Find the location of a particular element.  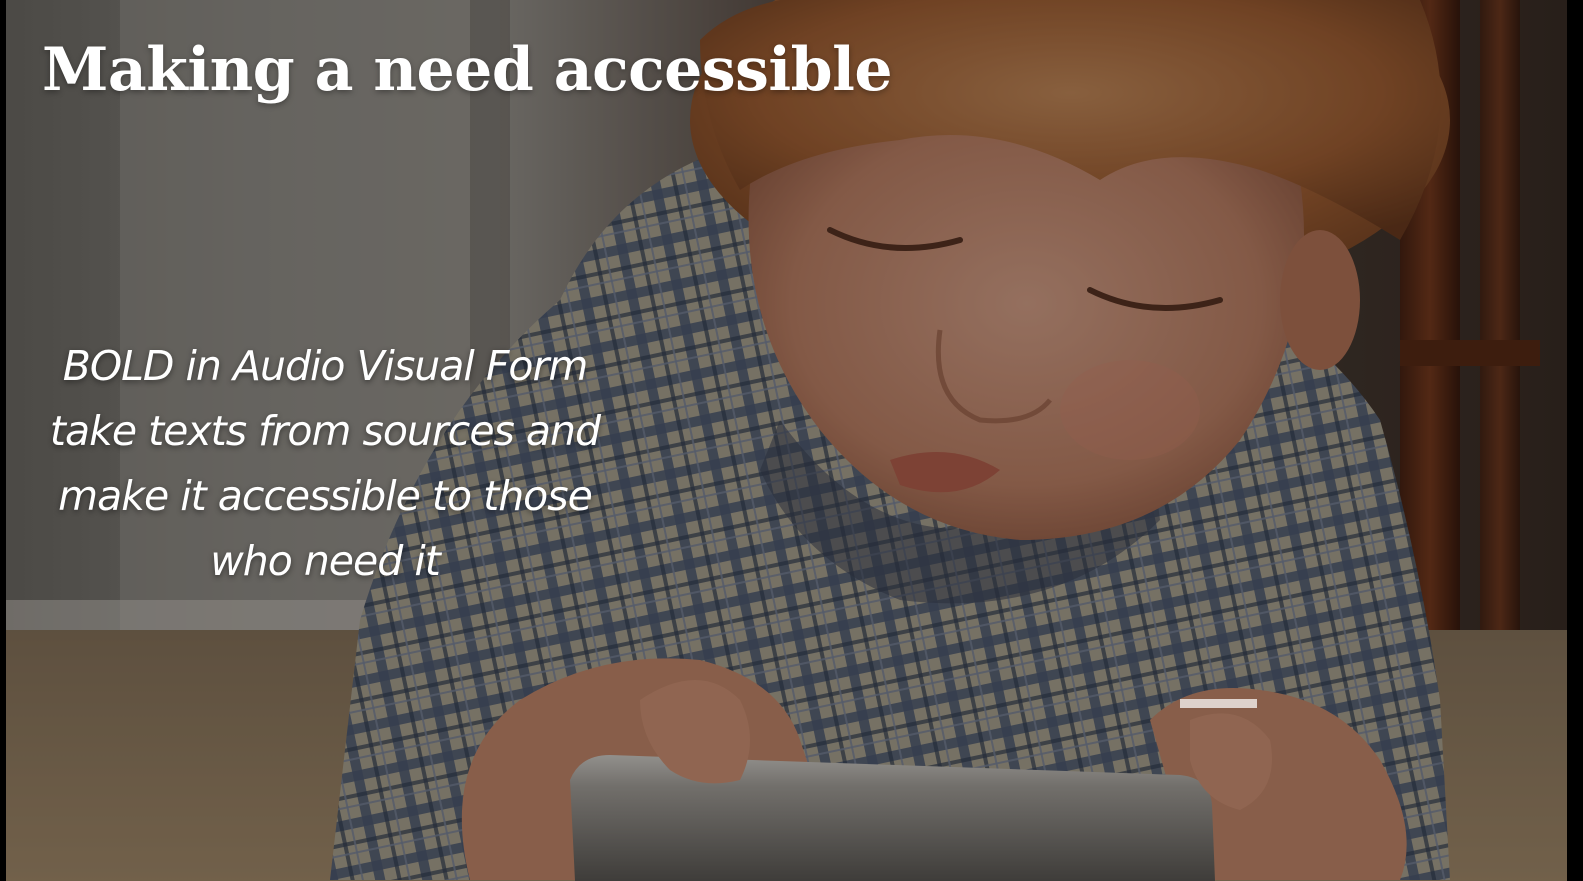

body-line: BOLD in Audio Visual Form is located at coordinates (325, 366).